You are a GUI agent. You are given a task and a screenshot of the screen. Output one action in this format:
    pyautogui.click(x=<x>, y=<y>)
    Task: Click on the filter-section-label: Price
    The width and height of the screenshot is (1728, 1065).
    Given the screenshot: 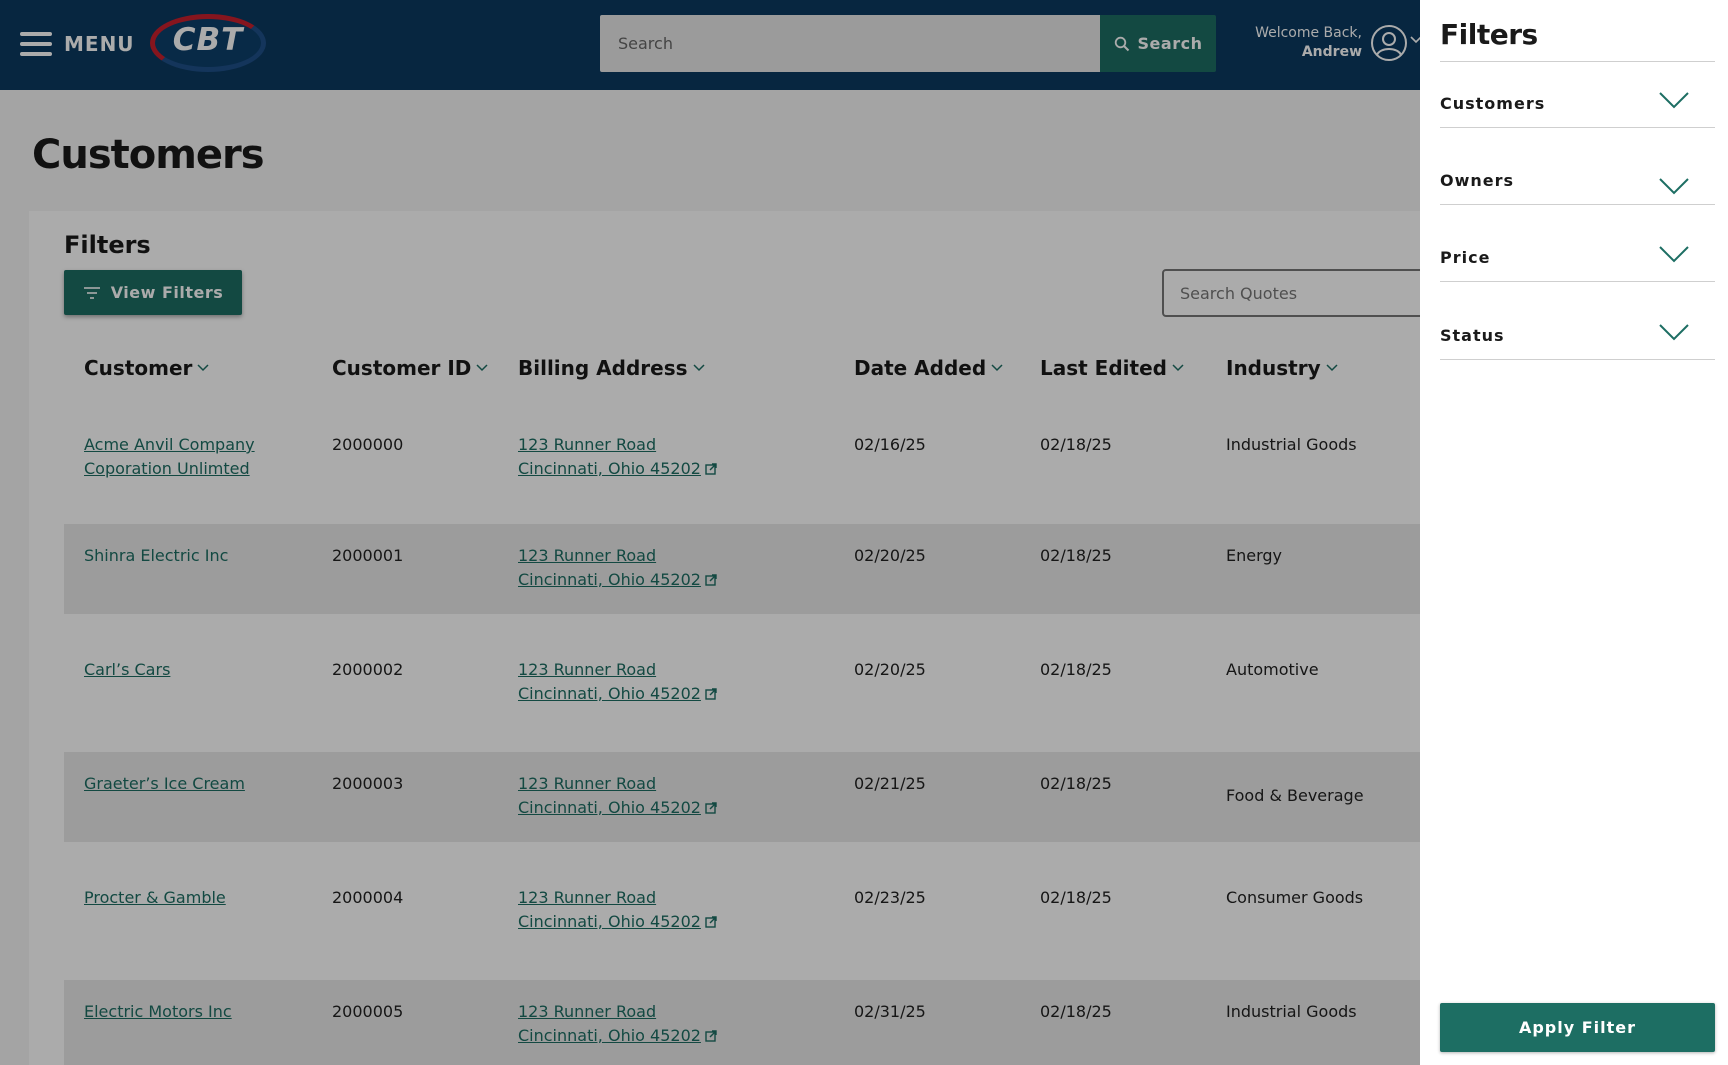 What is the action you would take?
    pyautogui.click(x=1465, y=257)
    